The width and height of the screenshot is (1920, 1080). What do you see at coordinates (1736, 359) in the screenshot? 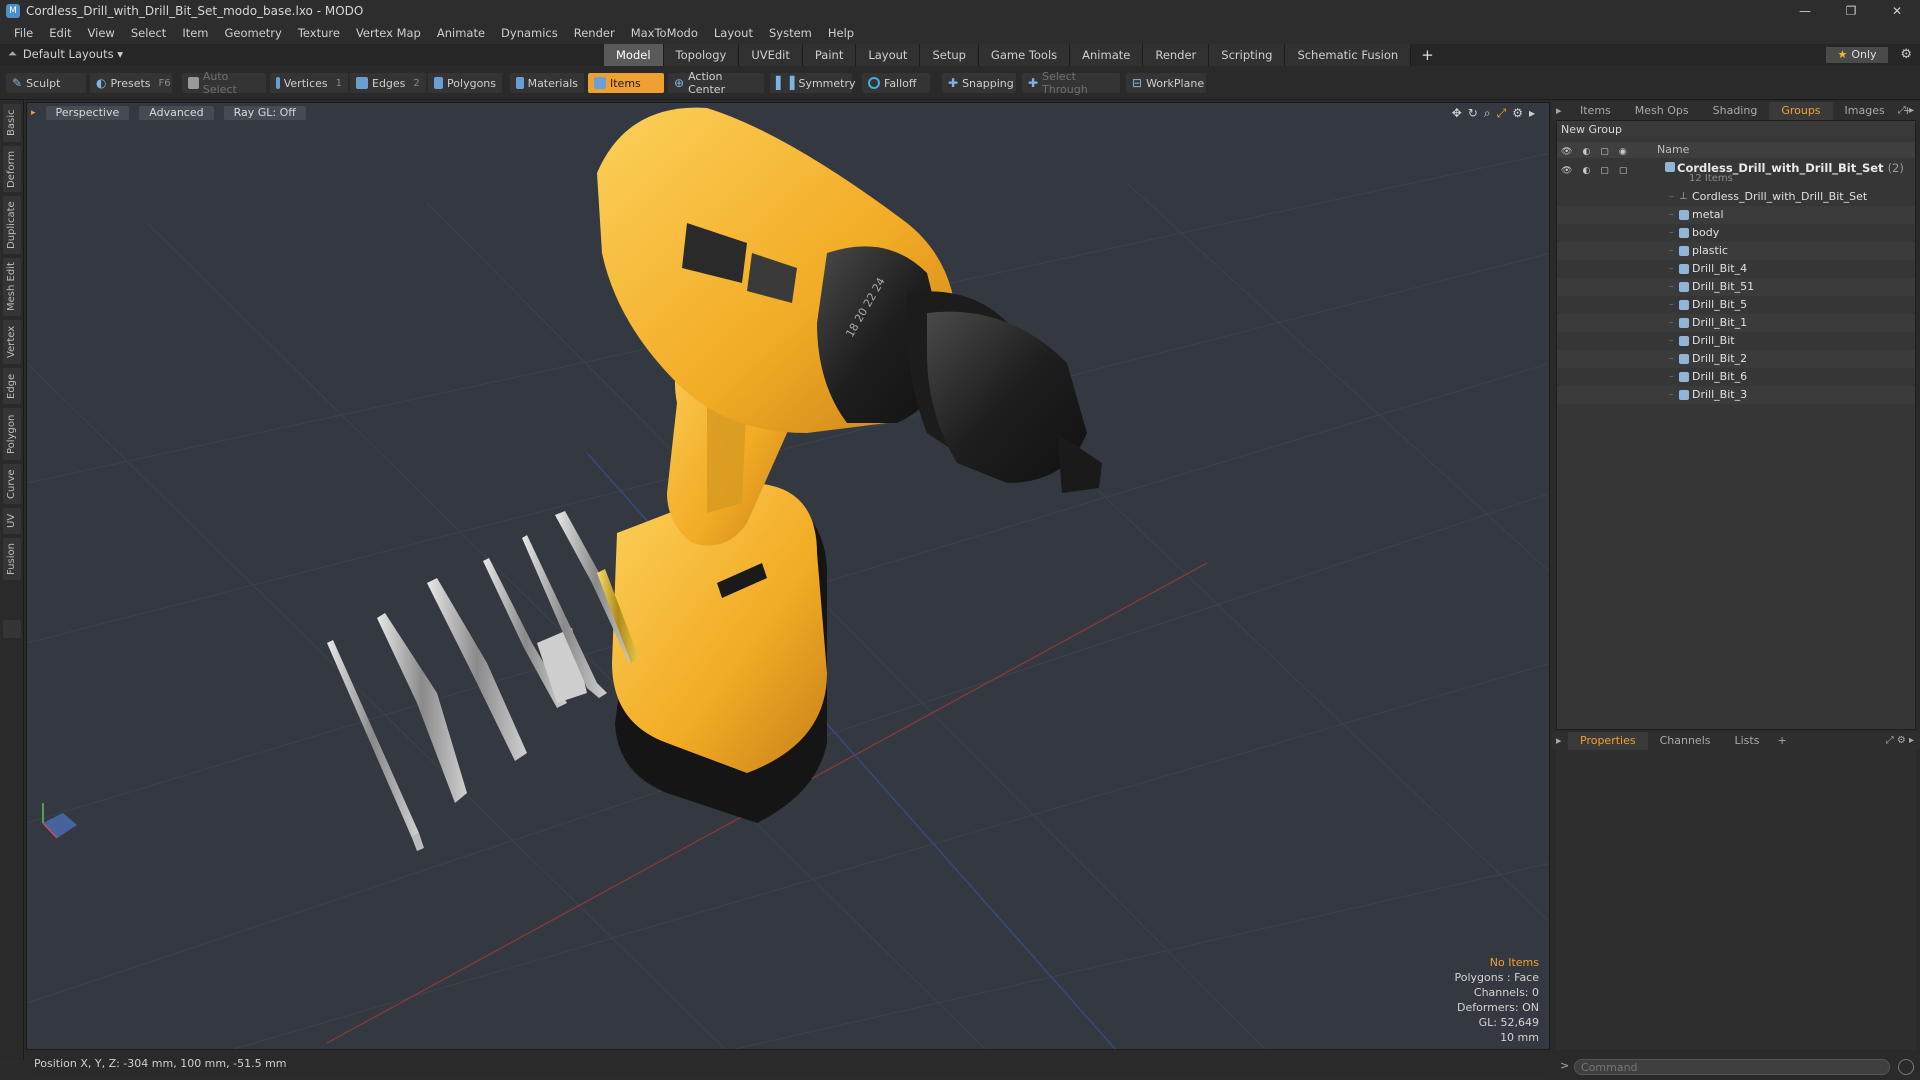
I see `list-item: – Drill_Bit_2` at bounding box center [1736, 359].